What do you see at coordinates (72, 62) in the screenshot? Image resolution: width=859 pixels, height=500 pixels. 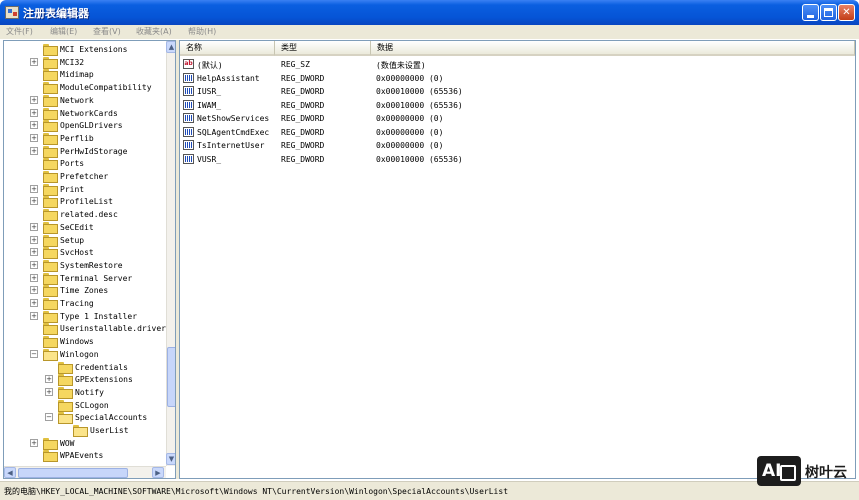 I see `tree-item-label: MCI32` at bounding box center [72, 62].